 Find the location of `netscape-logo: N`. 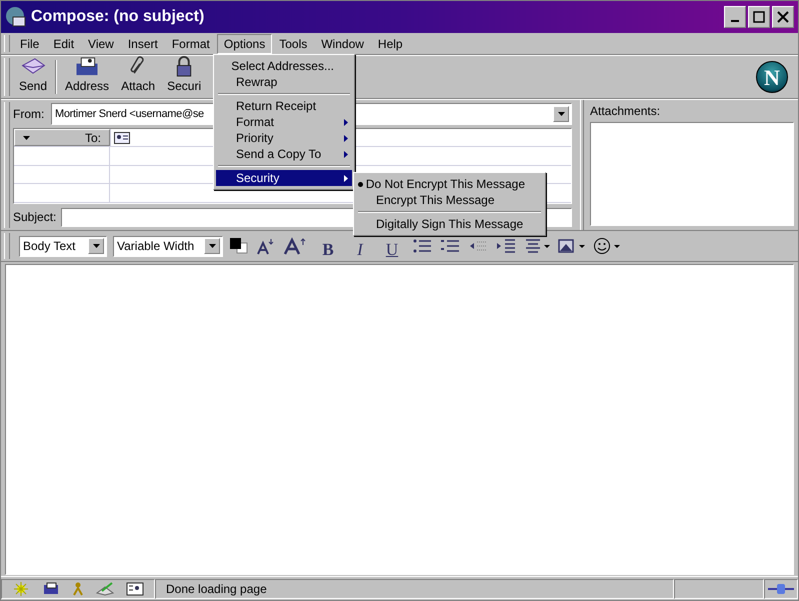

netscape-logo: N is located at coordinates (772, 77).